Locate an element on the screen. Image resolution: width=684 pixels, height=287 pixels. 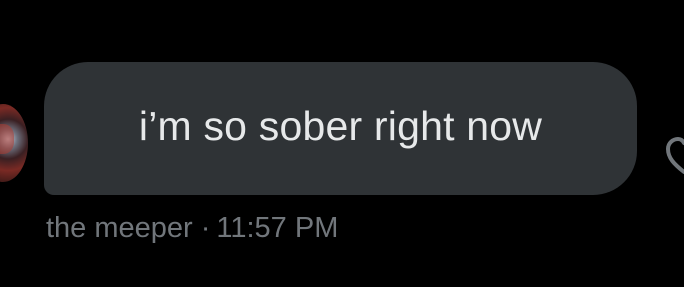
message-timestamp: 11:57 PM is located at coordinates (277, 228).